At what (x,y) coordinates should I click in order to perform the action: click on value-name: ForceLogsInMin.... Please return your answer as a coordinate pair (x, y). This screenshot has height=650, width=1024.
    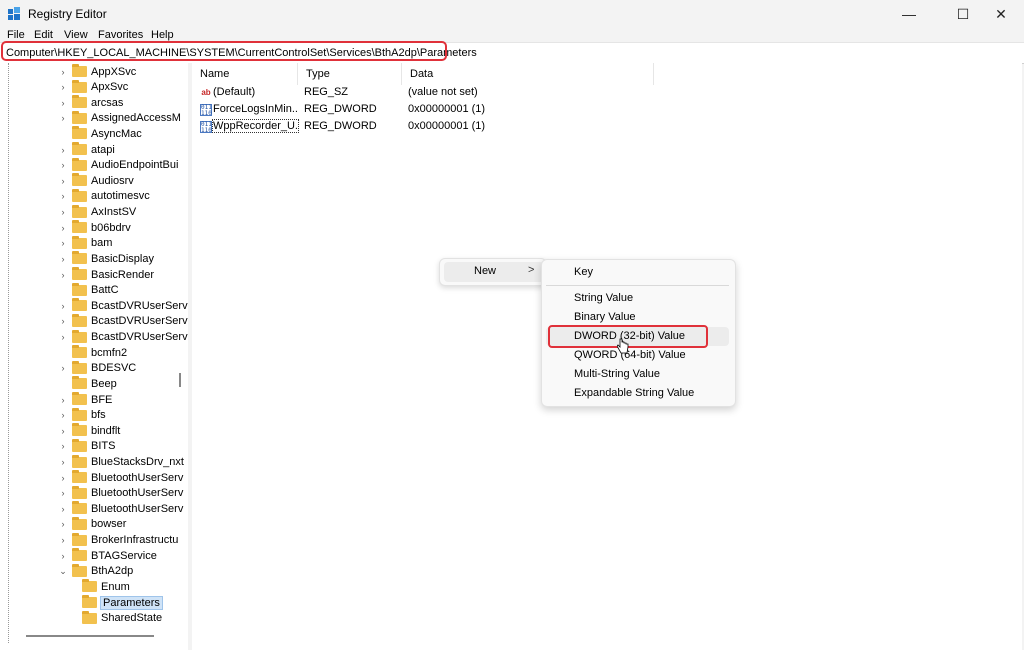
    Looking at the image, I should click on (255, 109).